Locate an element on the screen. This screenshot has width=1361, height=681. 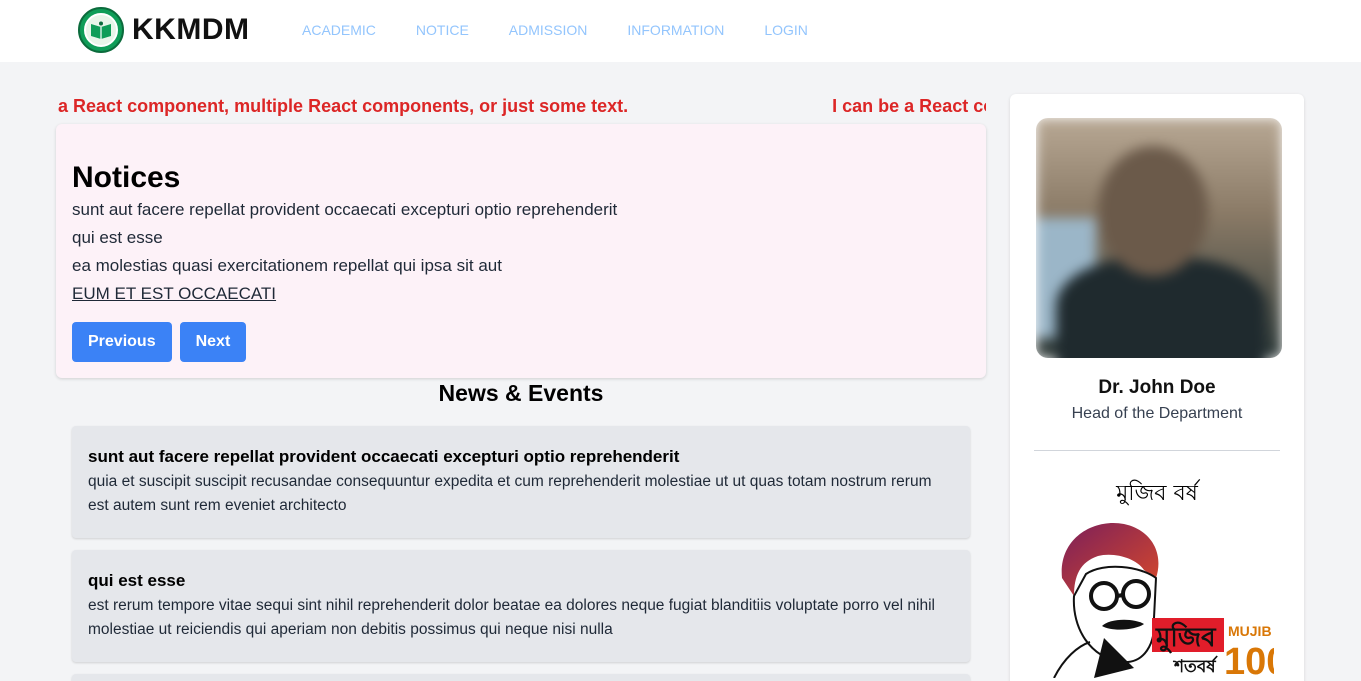
previous-button: Previous is located at coordinates (122, 342).